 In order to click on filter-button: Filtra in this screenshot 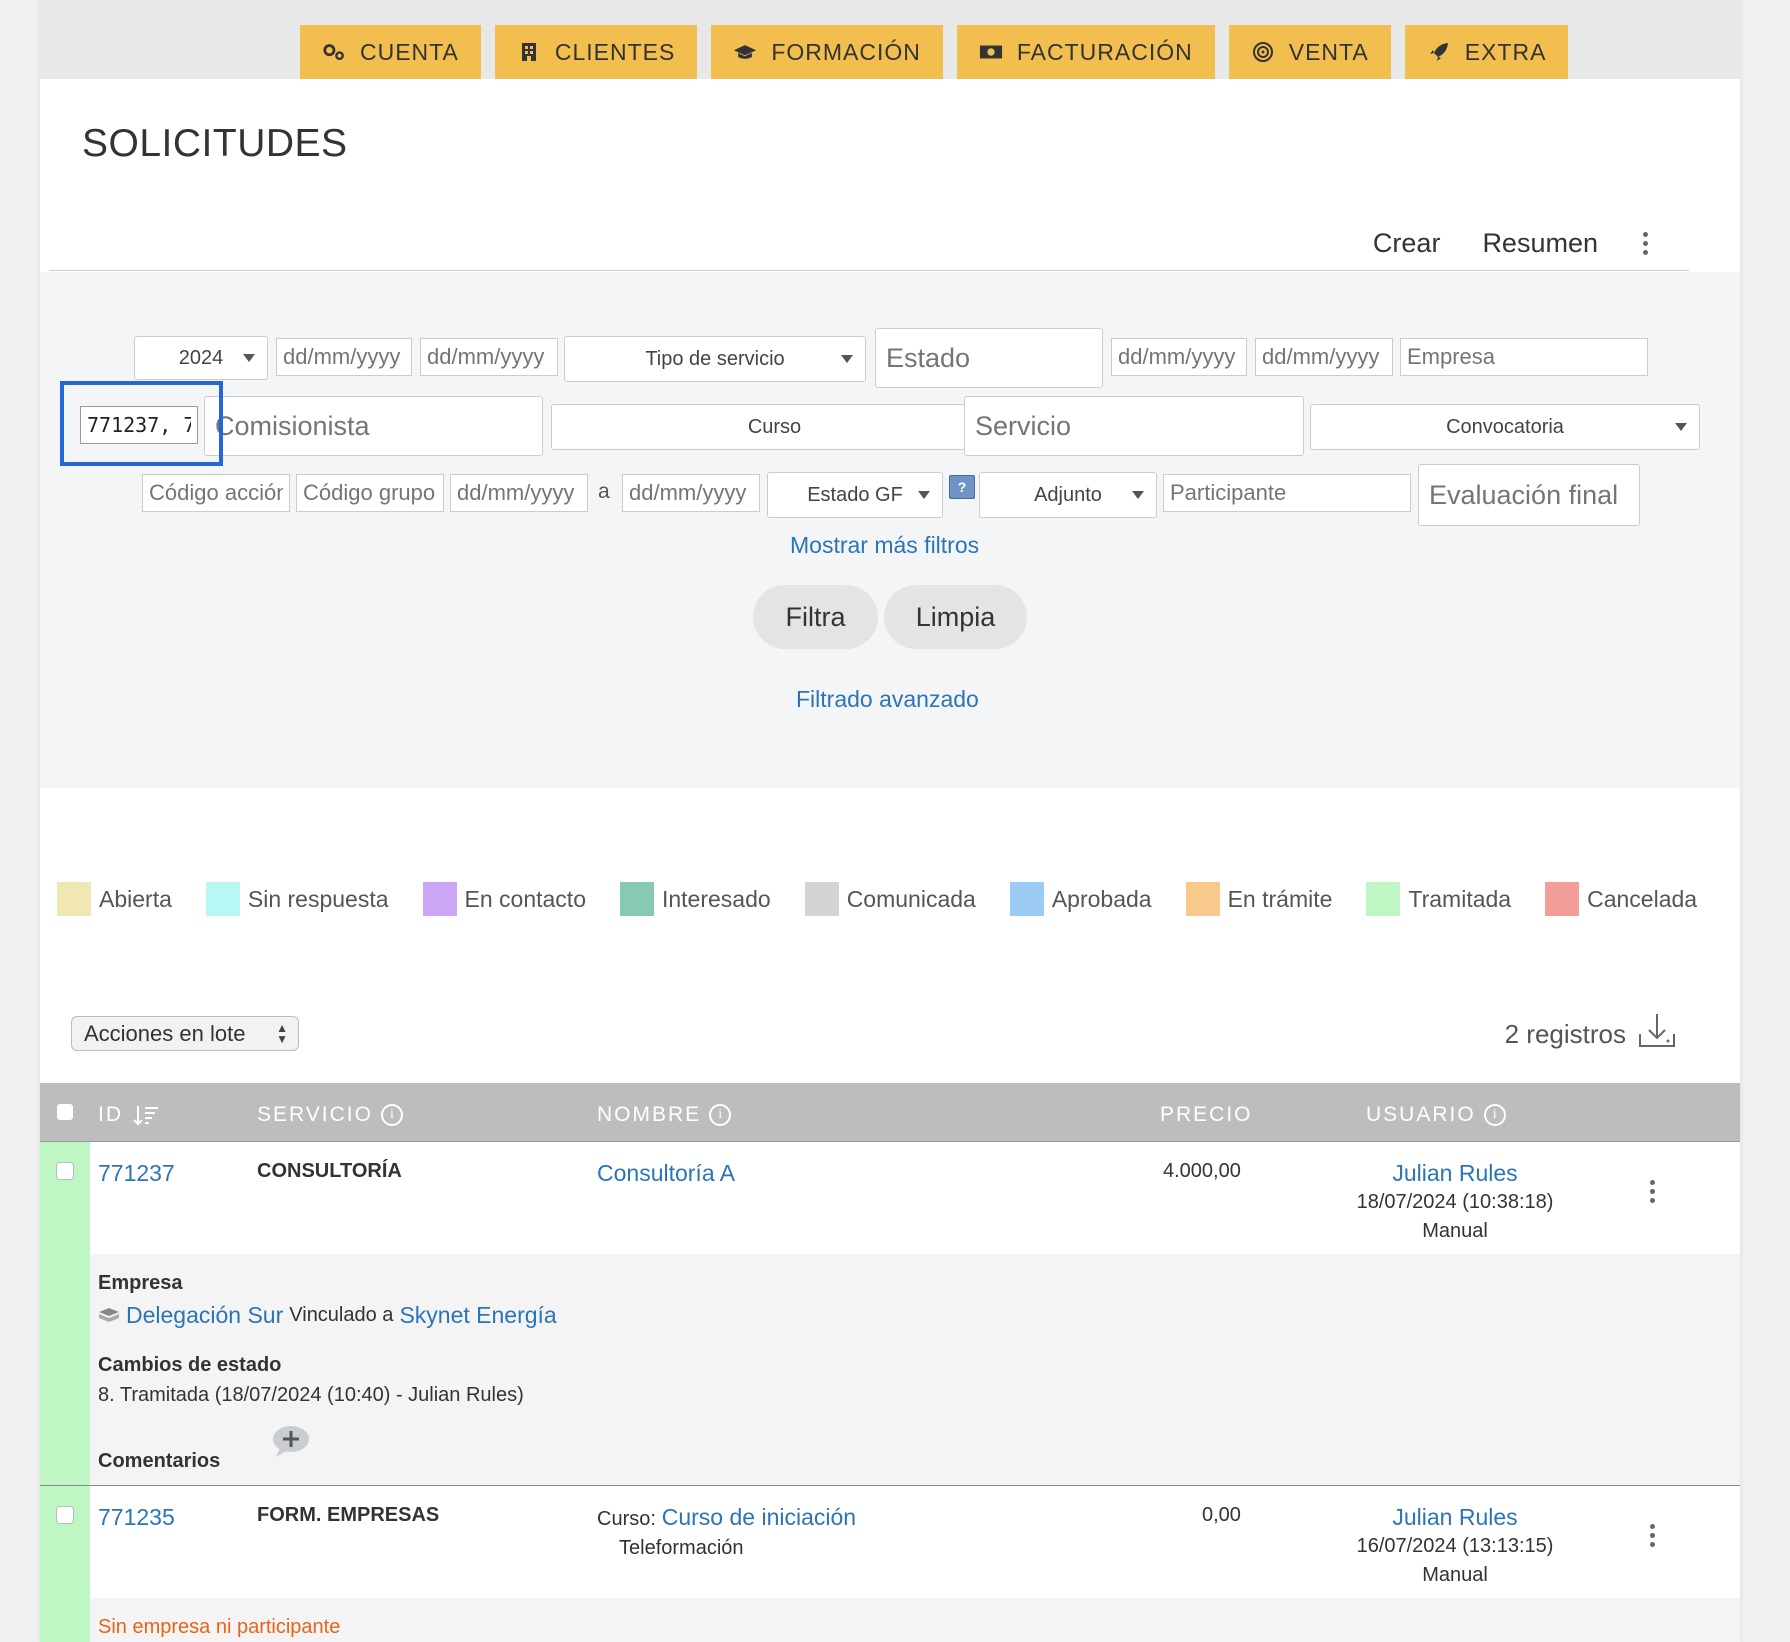, I will do `click(815, 617)`.